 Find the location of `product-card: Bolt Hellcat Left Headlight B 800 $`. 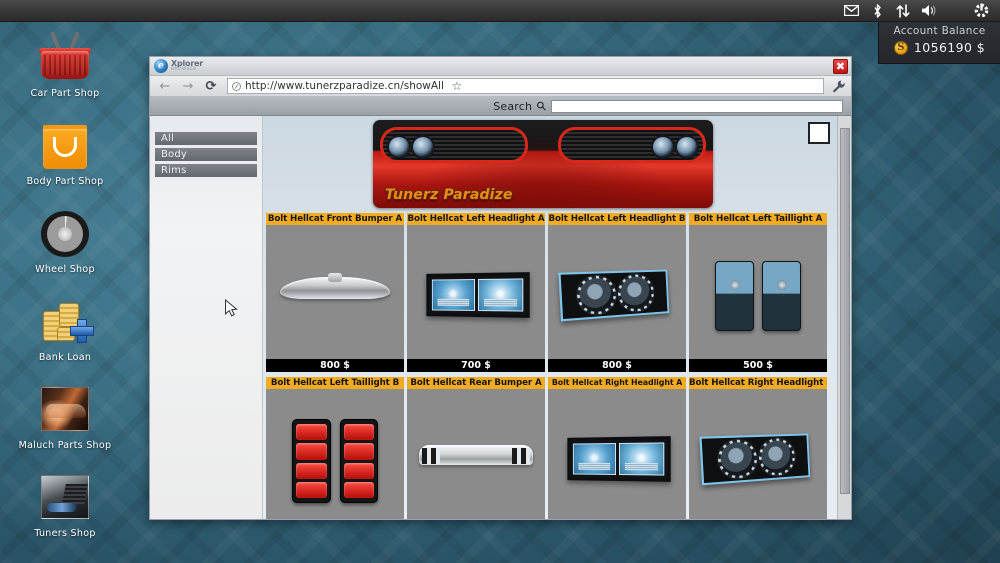

product-card: Bolt Hellcat Left Headlight B 800 $ is located at coordinates (617, 292).